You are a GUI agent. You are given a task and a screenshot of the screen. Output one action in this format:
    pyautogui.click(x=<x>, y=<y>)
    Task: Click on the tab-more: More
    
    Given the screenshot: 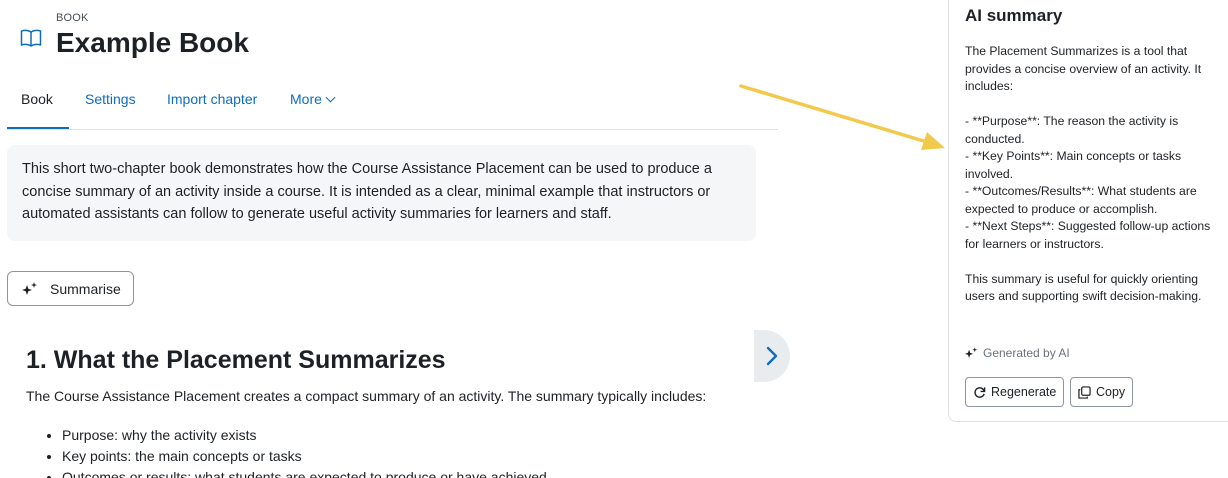 What is the action you would take?
    pyautogui.click(x=313, y=99)
    